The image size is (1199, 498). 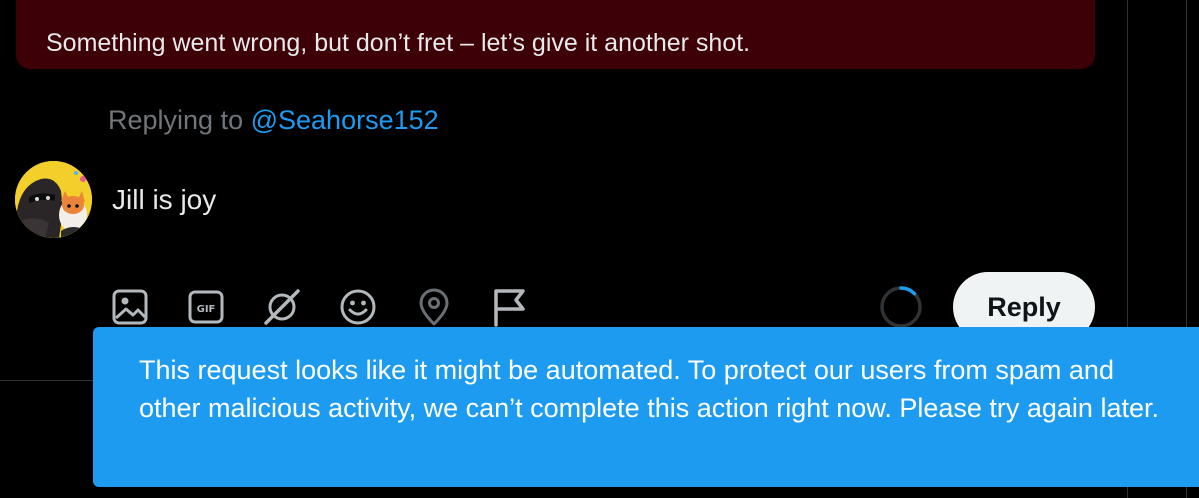 What do you see at coordinates (282, 307) in the screenshot?
I see `grok-icon` at bounding box center [282, 307].